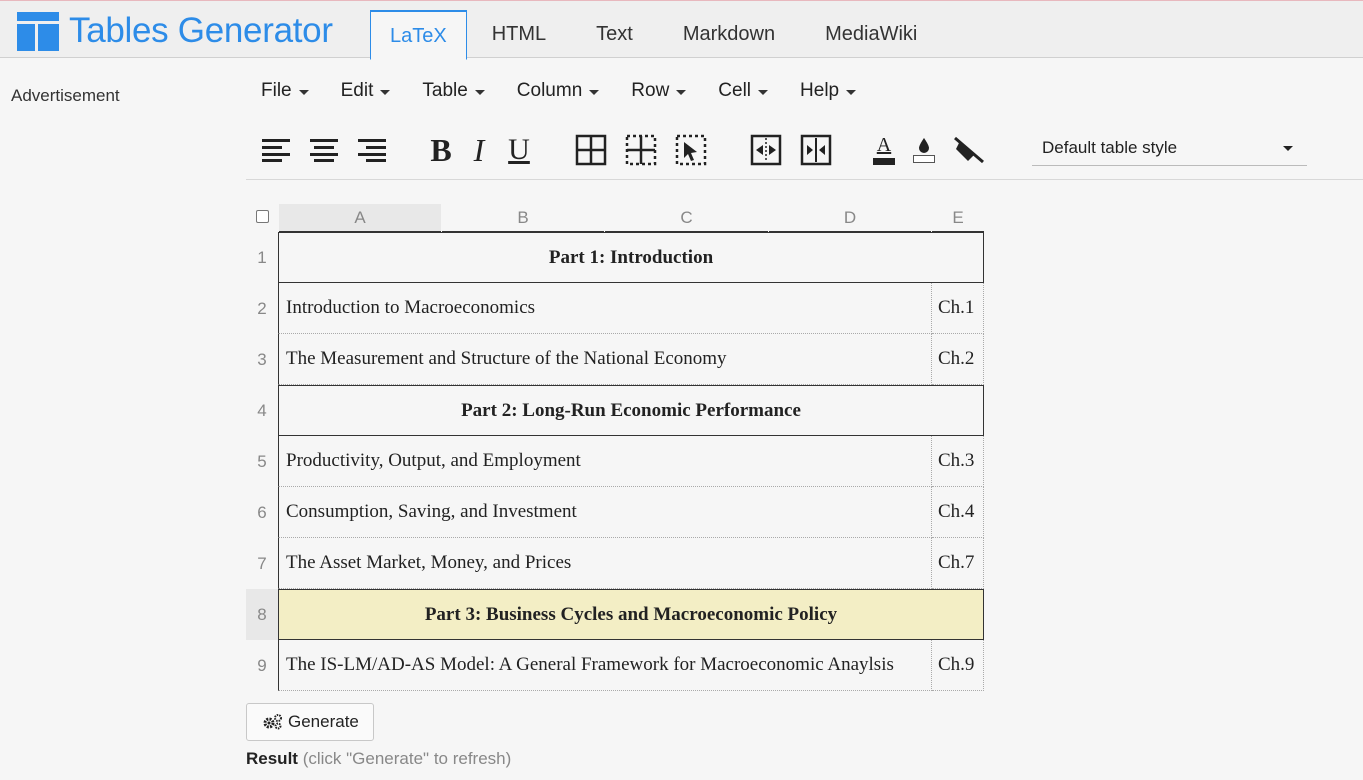 This screenshot has height=780, width=1363. Describe the element at coordinates (407, 758) in the screenshot. I see `result-hint: (click "Generate" to refresh)` at that location.